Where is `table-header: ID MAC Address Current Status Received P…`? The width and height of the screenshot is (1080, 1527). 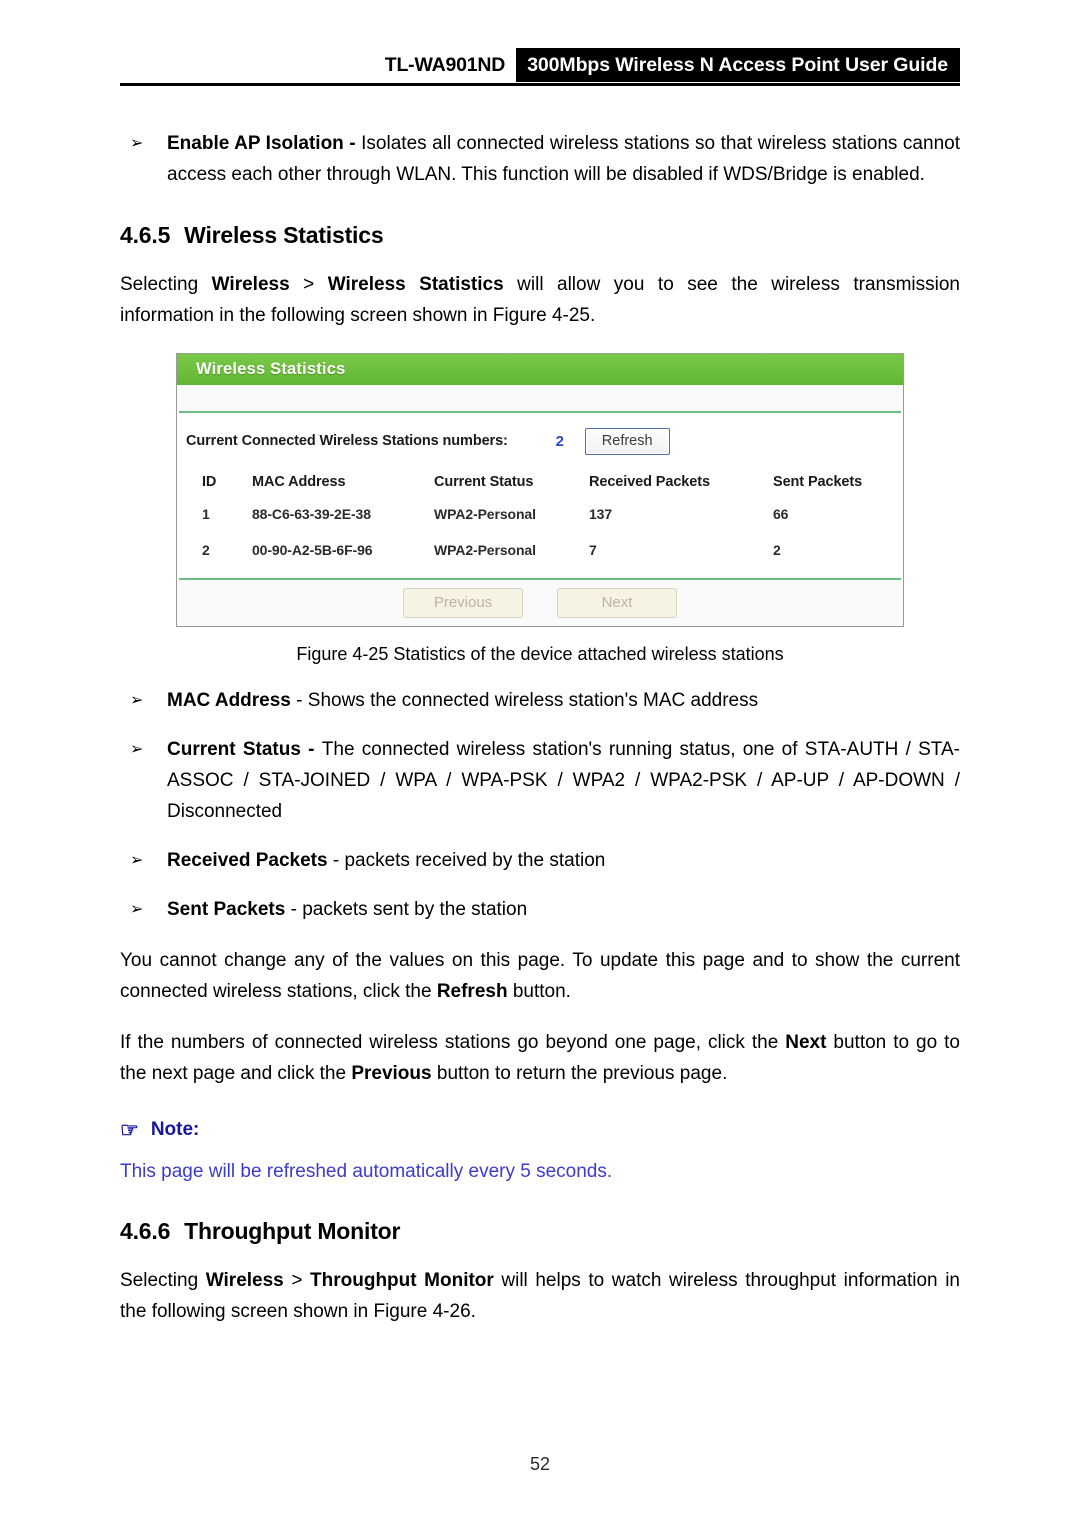 table-header: ID MAC Address Current Status Received P… is located at coordinates (540, 488).